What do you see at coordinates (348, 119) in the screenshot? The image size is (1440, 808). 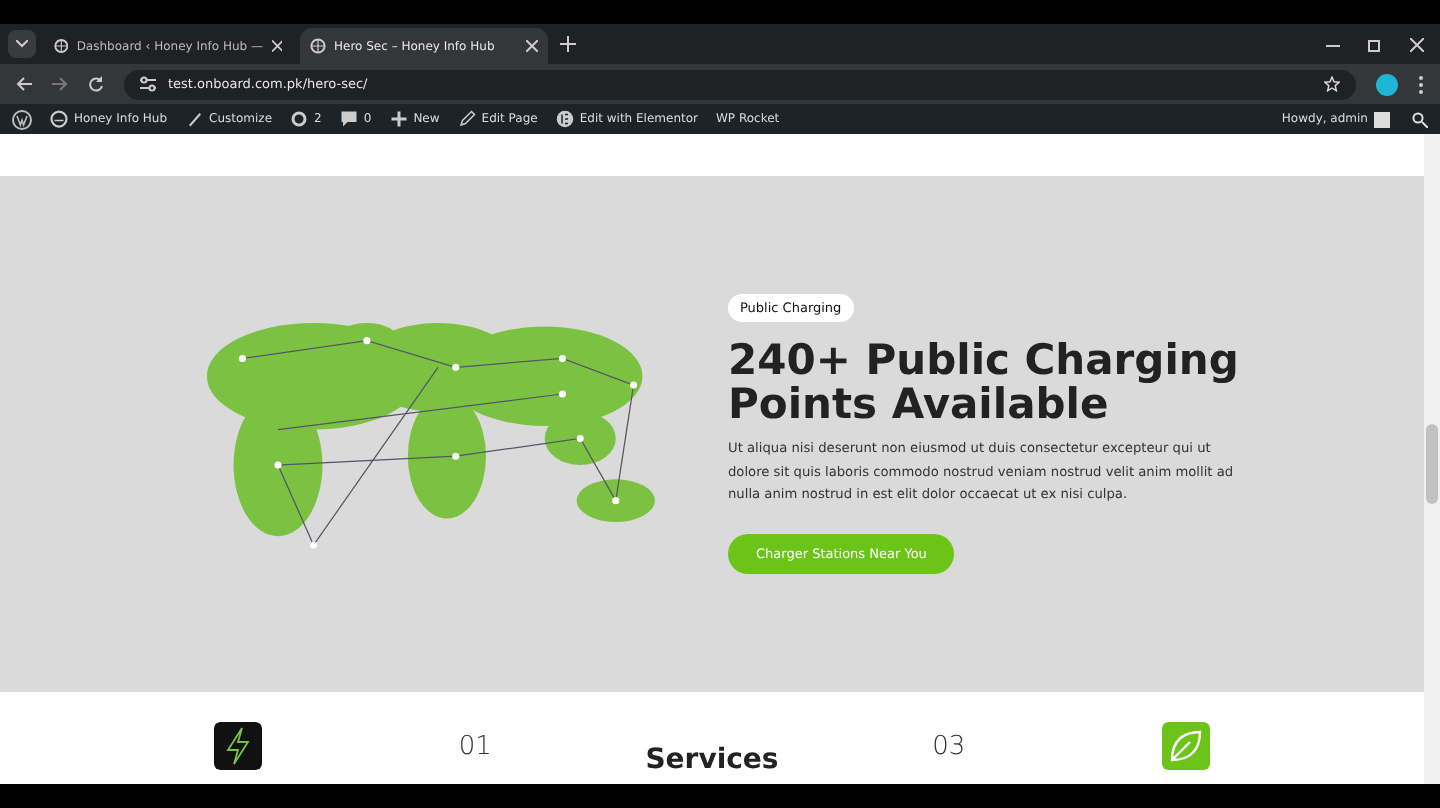 I see `comment-icon` at bounding box center [348, 119].